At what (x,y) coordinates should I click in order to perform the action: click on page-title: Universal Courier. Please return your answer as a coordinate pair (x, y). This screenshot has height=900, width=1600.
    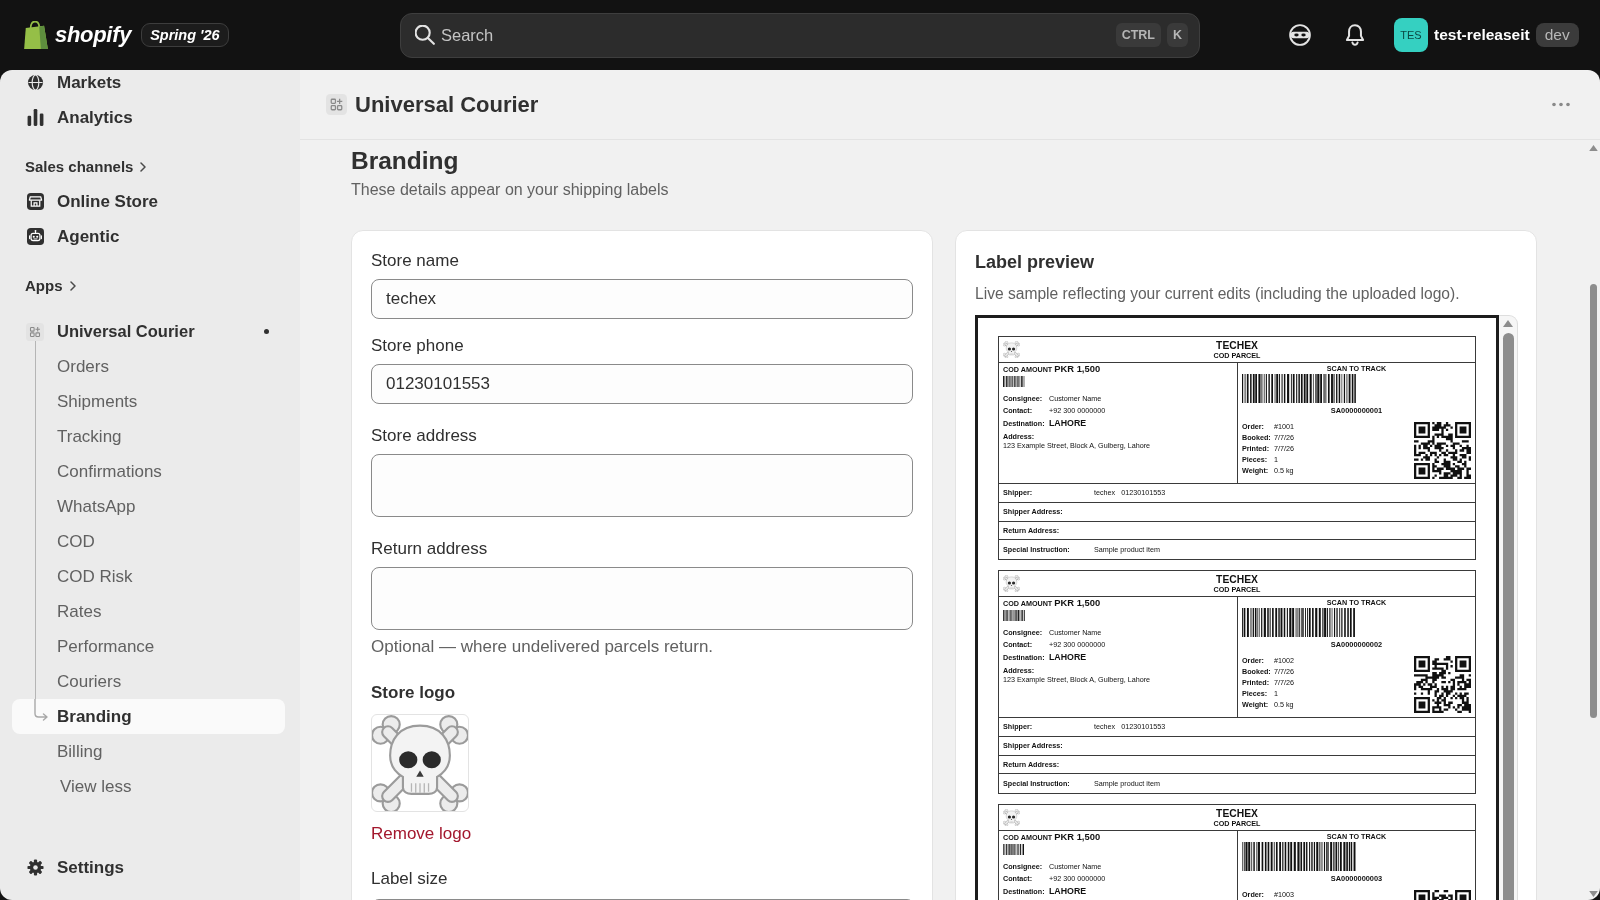
    Looking at the image, I should click on (447, 104).